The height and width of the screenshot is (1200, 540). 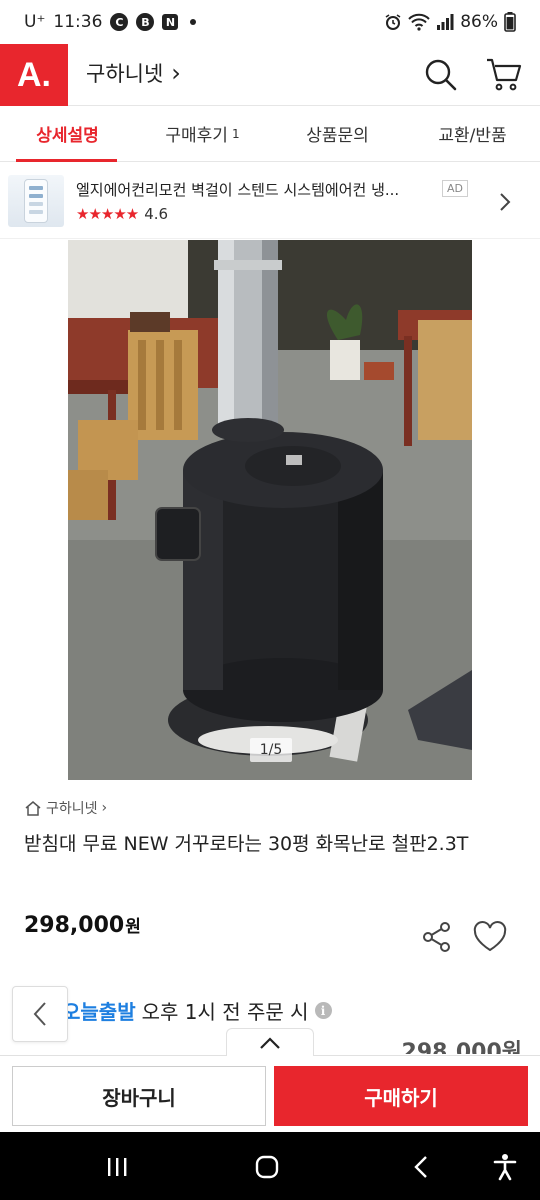 I want to click on back-nav-icon, so click(x=421, y=1167).